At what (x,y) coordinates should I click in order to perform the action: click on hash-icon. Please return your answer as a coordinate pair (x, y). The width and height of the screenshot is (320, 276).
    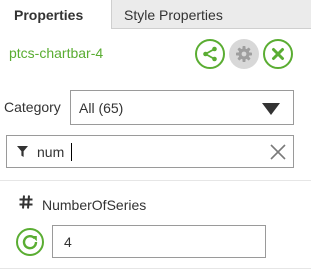
    Looking at the image, I should click on (26, 202).